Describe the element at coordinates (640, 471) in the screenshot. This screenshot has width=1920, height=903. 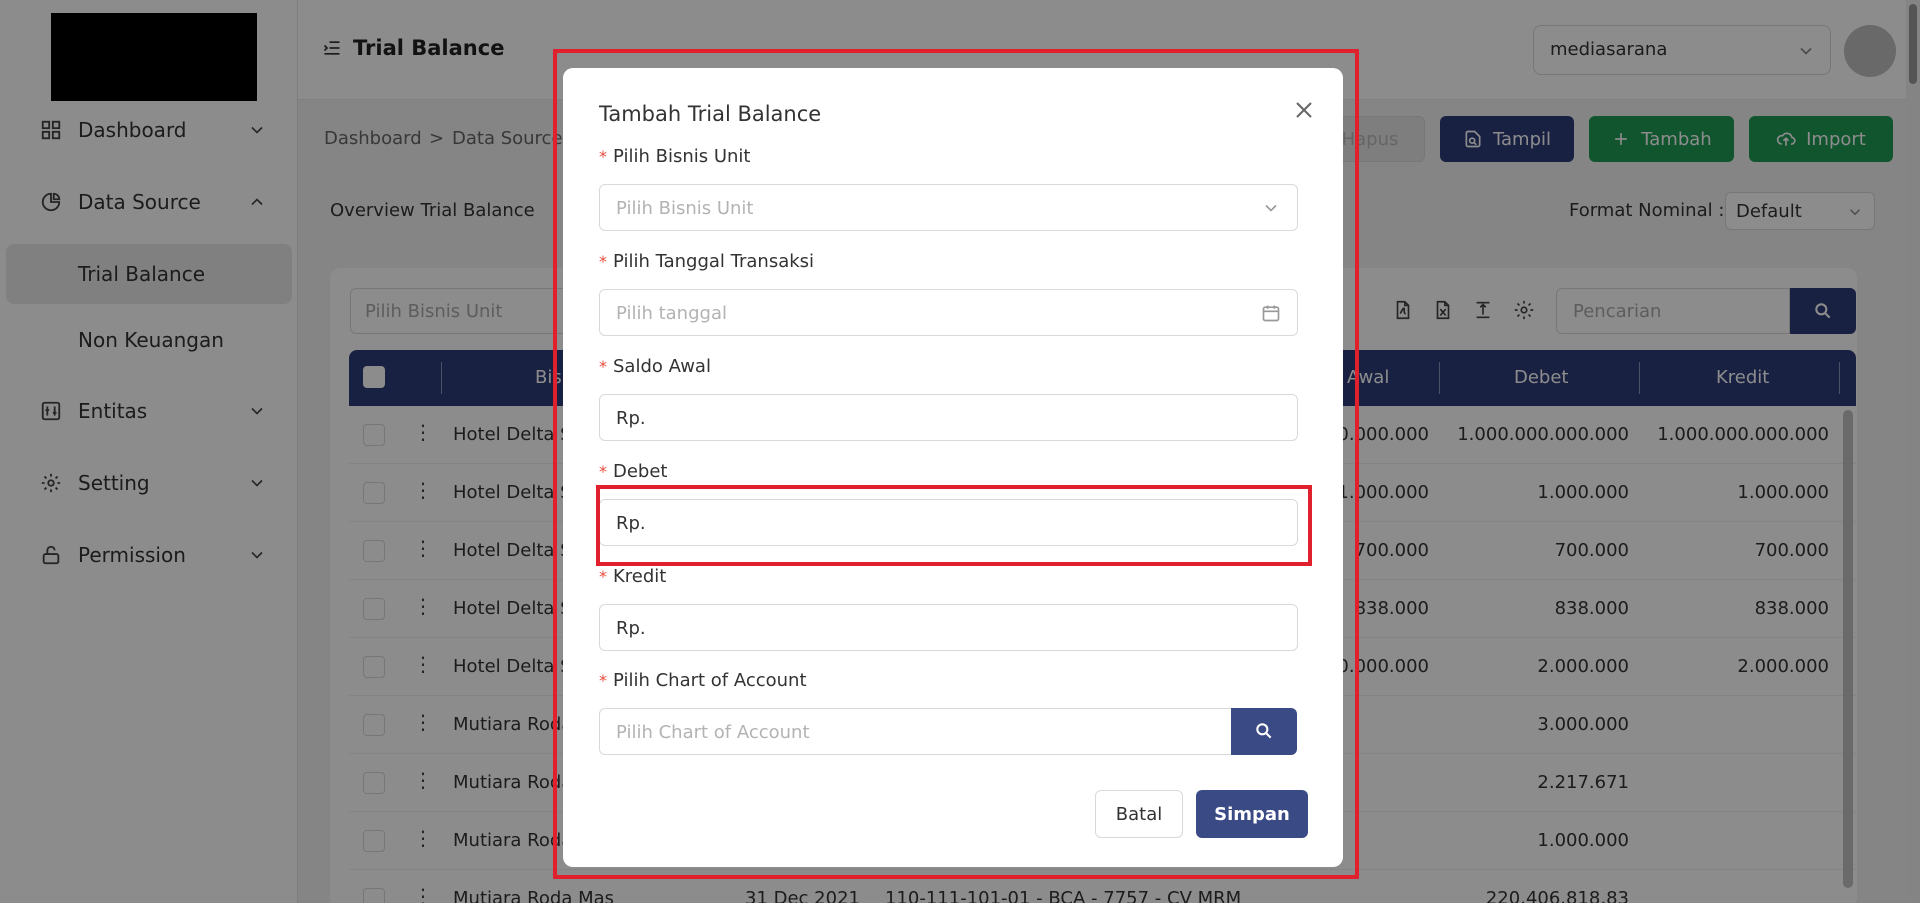
I see `debet-label-text: Debet` at that location.